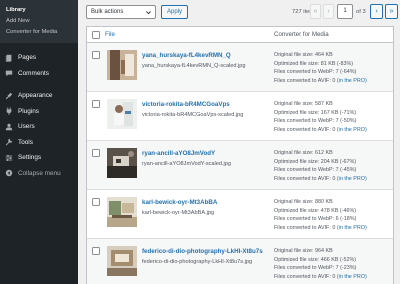  Describe the element at coordinates (315, 121) in the screenshot. I see `webp-count: Files converted to WebP: 7 (-50%)` at that location.